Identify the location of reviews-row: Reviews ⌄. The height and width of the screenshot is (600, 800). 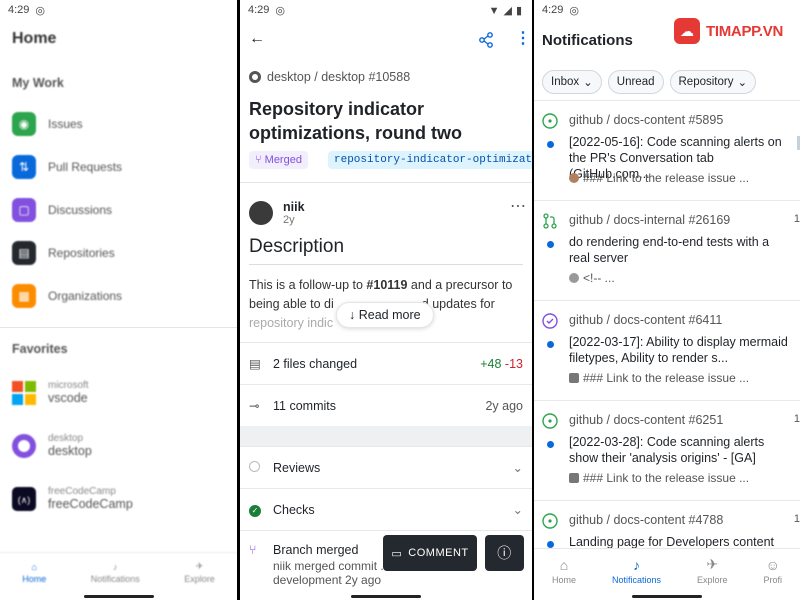
(386, 467).